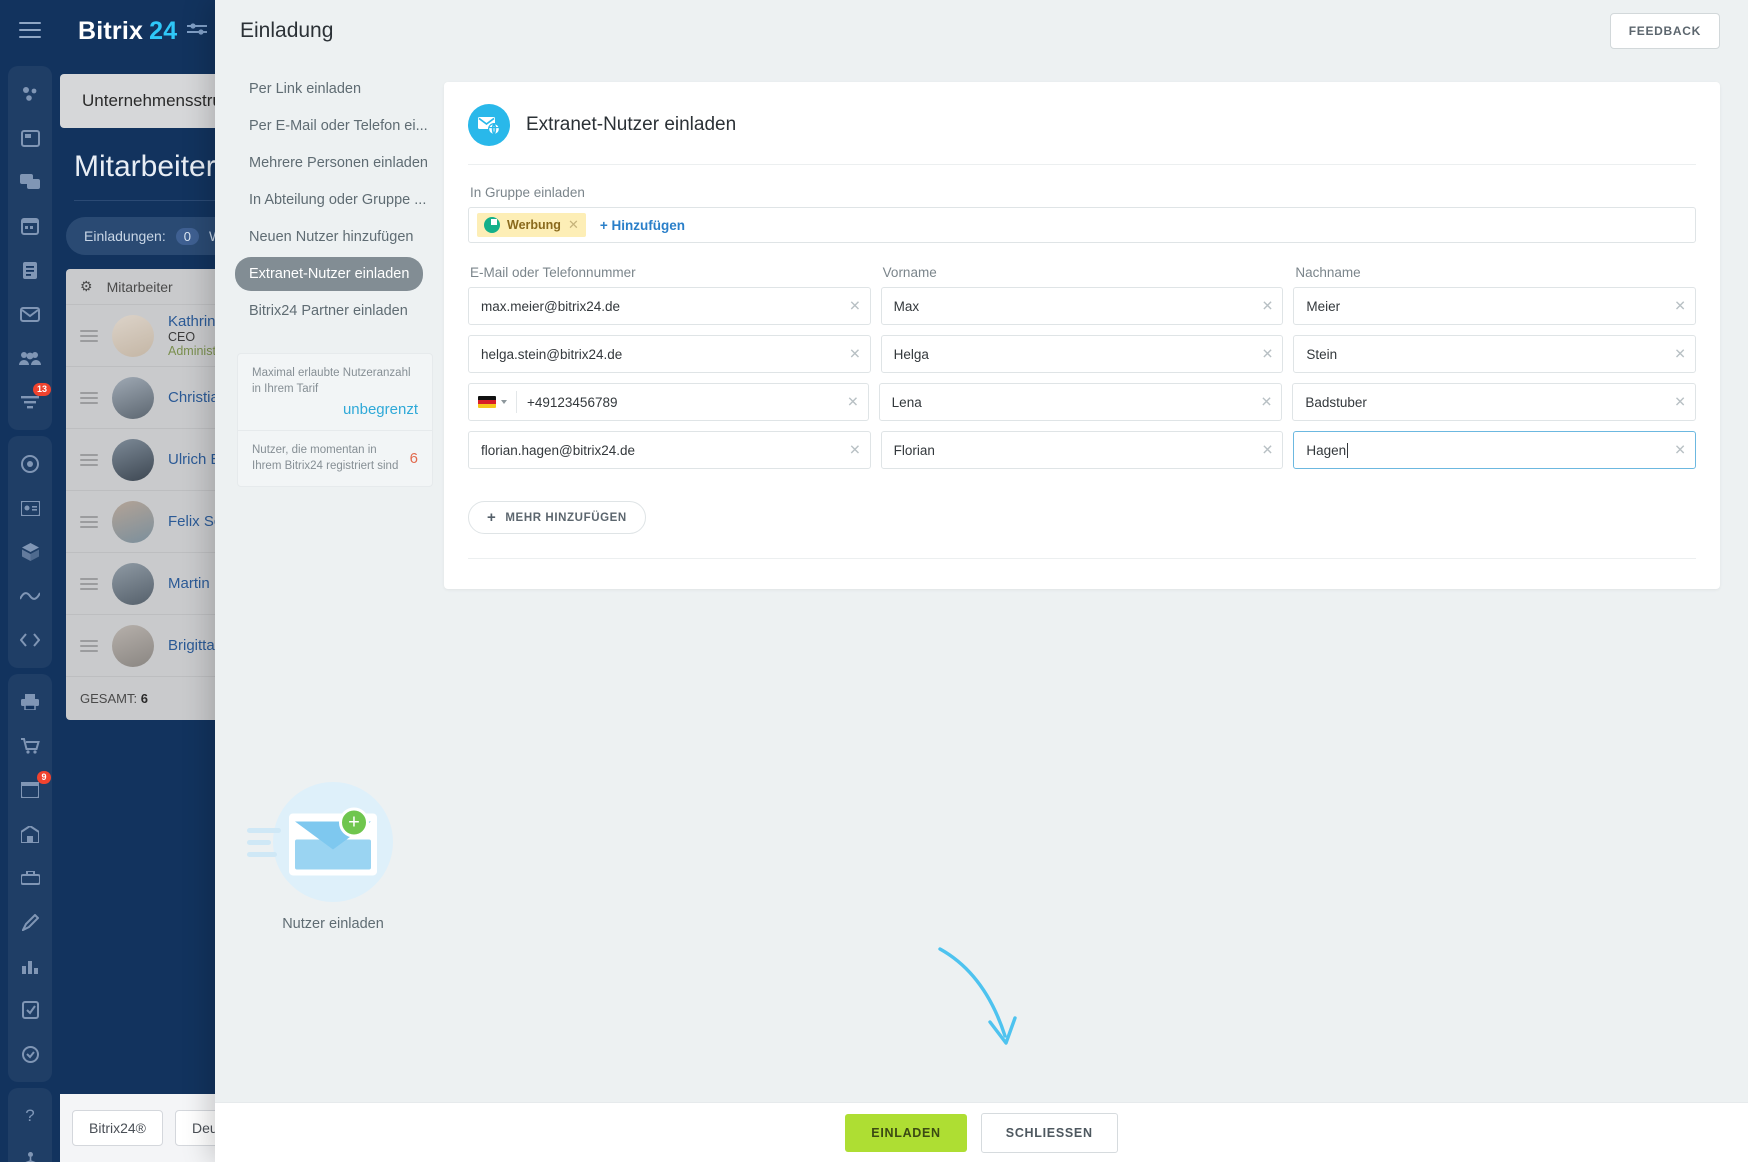  What do you see at coordinates (117, 1128) in the screenshot?
I see `footer-logo-button: Bitrix24®` at bounding box center [117, 1128].